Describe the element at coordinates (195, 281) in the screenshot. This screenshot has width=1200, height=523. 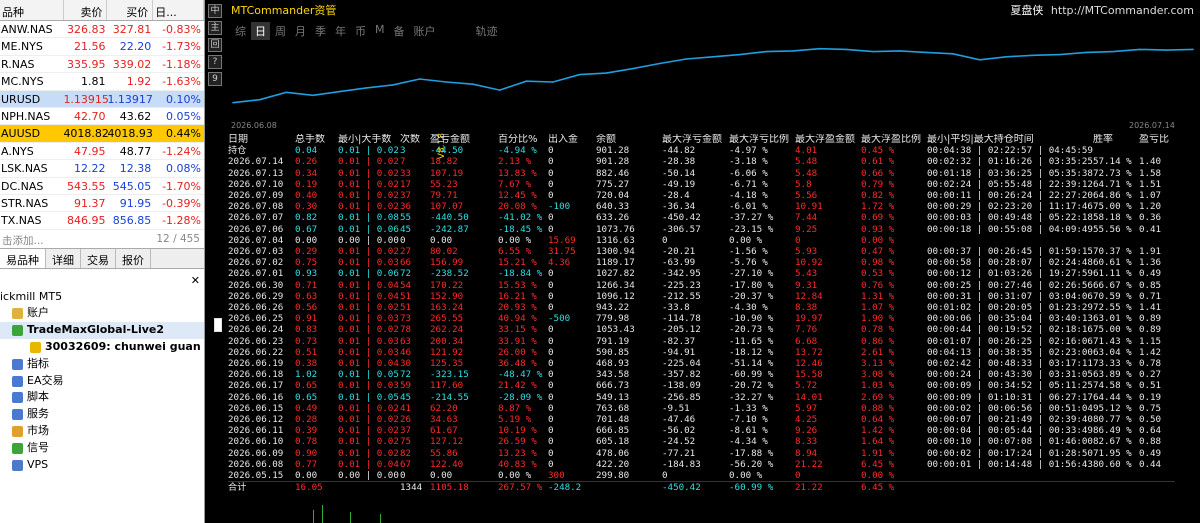
I see `close-icon: ✕` at that location.